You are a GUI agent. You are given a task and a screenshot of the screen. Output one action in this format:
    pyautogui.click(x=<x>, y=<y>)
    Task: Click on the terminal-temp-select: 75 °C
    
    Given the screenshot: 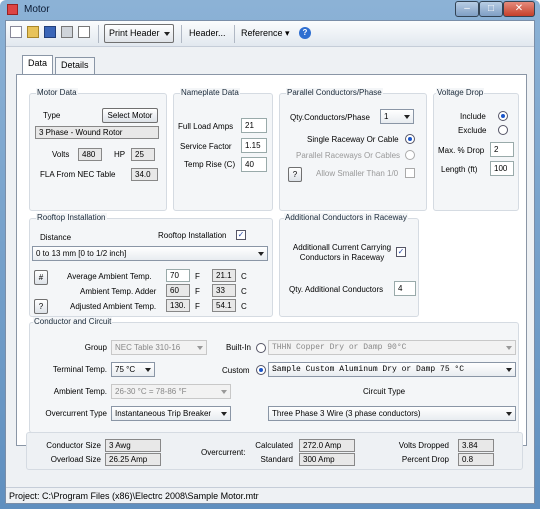 What is the action you would take?
    pyautogui.click(x=133, y=369)
    